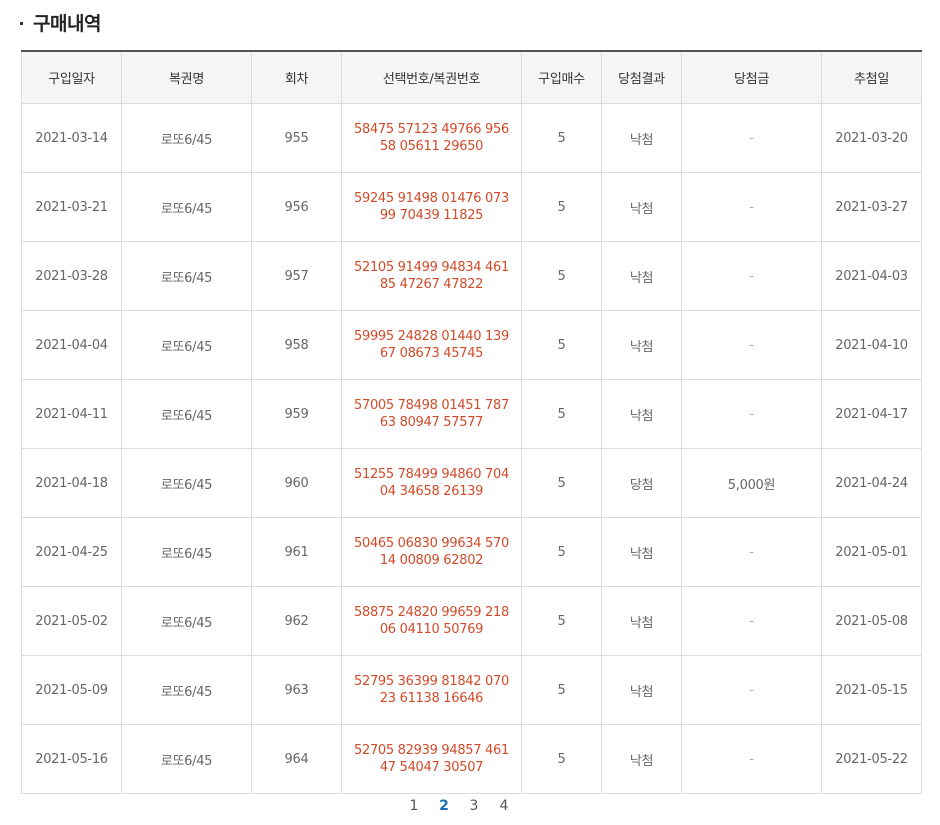  What do you see at coordinates (871, 414) in the screenshot?
I see `draw-date-cell: 2021-04-17` at bounding box center [871, 414].